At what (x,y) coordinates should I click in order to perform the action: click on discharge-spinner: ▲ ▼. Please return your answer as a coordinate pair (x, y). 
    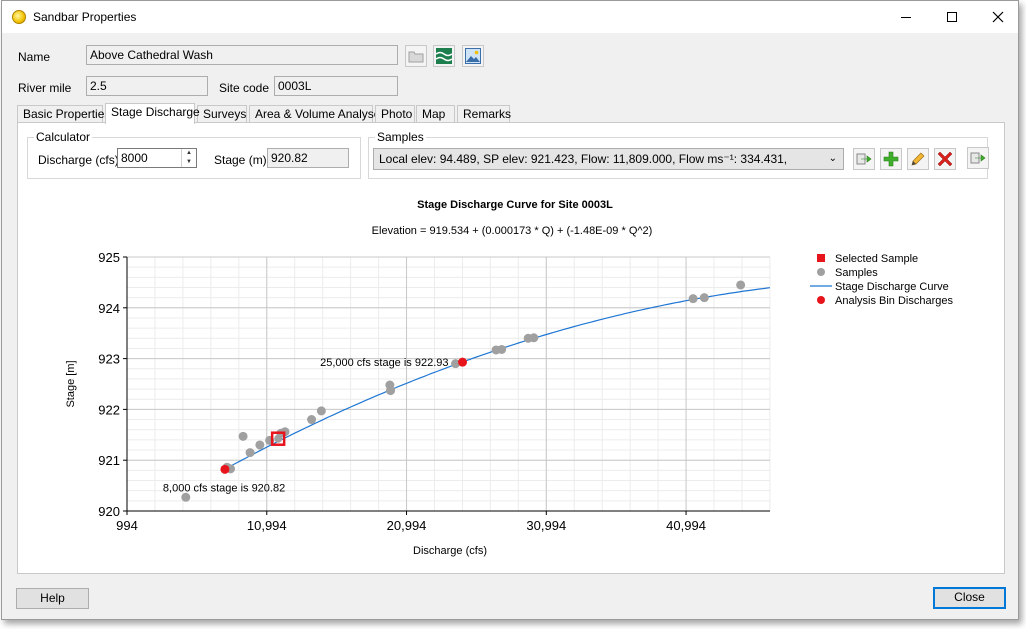
    Looking at the image, I should click on (188, 158).